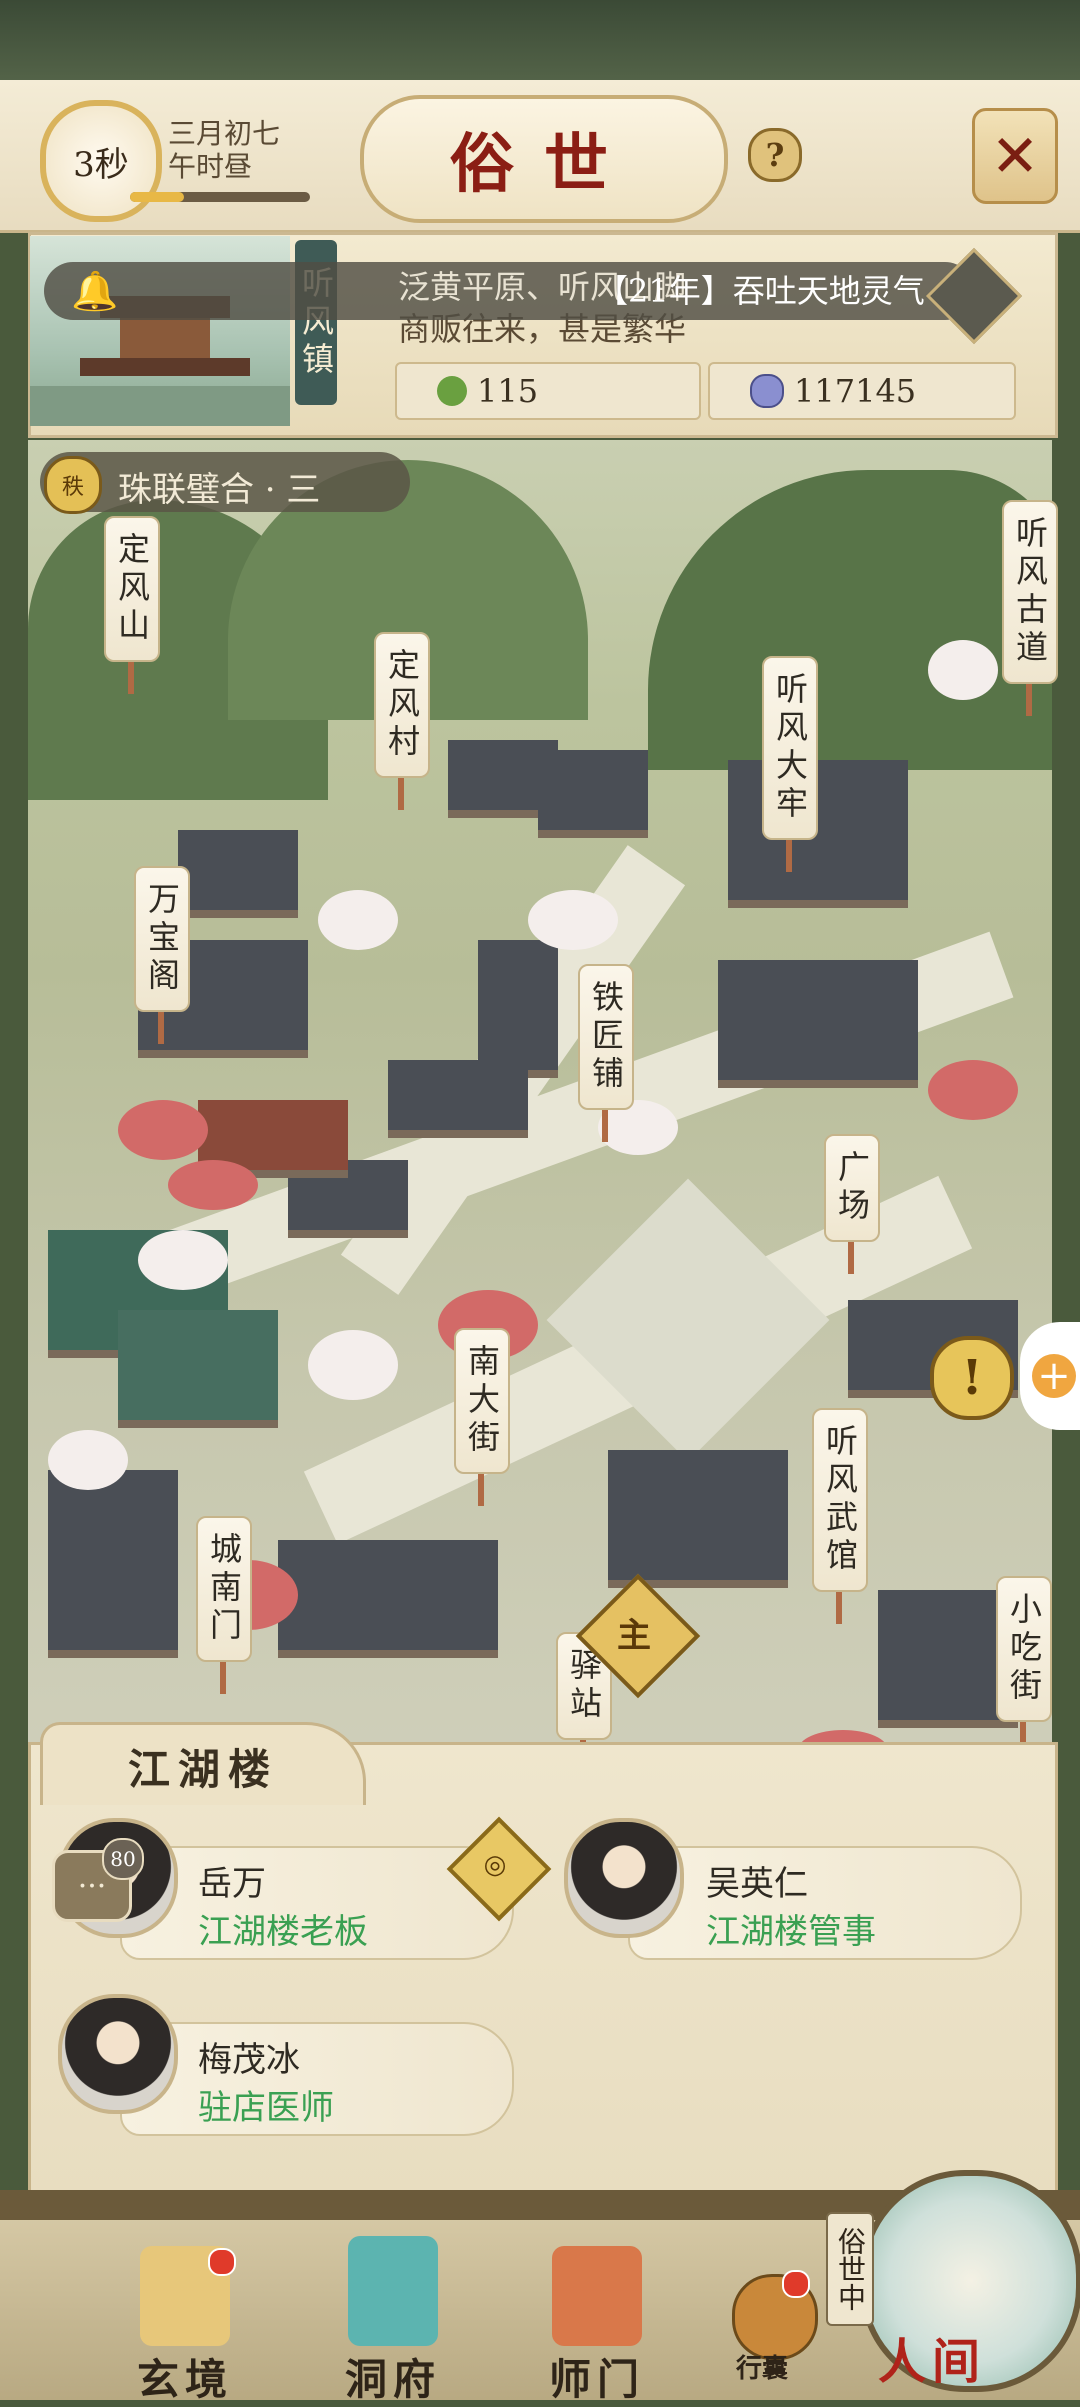 The height and width of the screenshot is (2407, 1080). I want to click on chat-count-badge: 80, so click(123, 1859).